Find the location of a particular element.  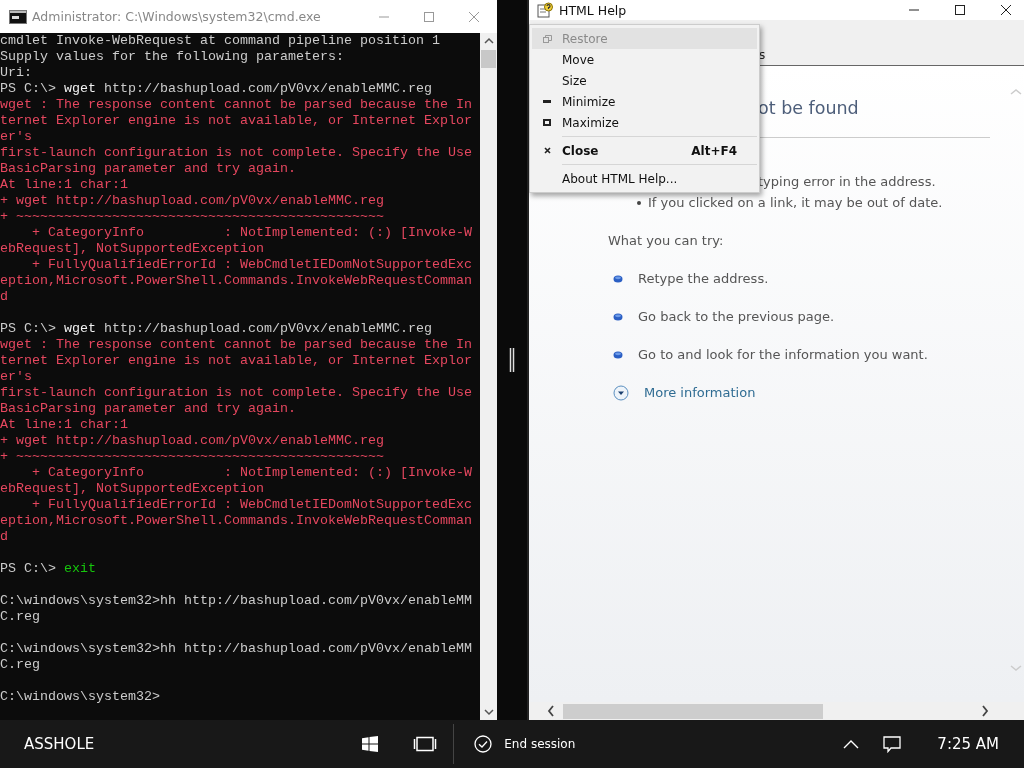

reason-text: If you clicked on a link, it may be out of date. is located at coordinates (795, 203).